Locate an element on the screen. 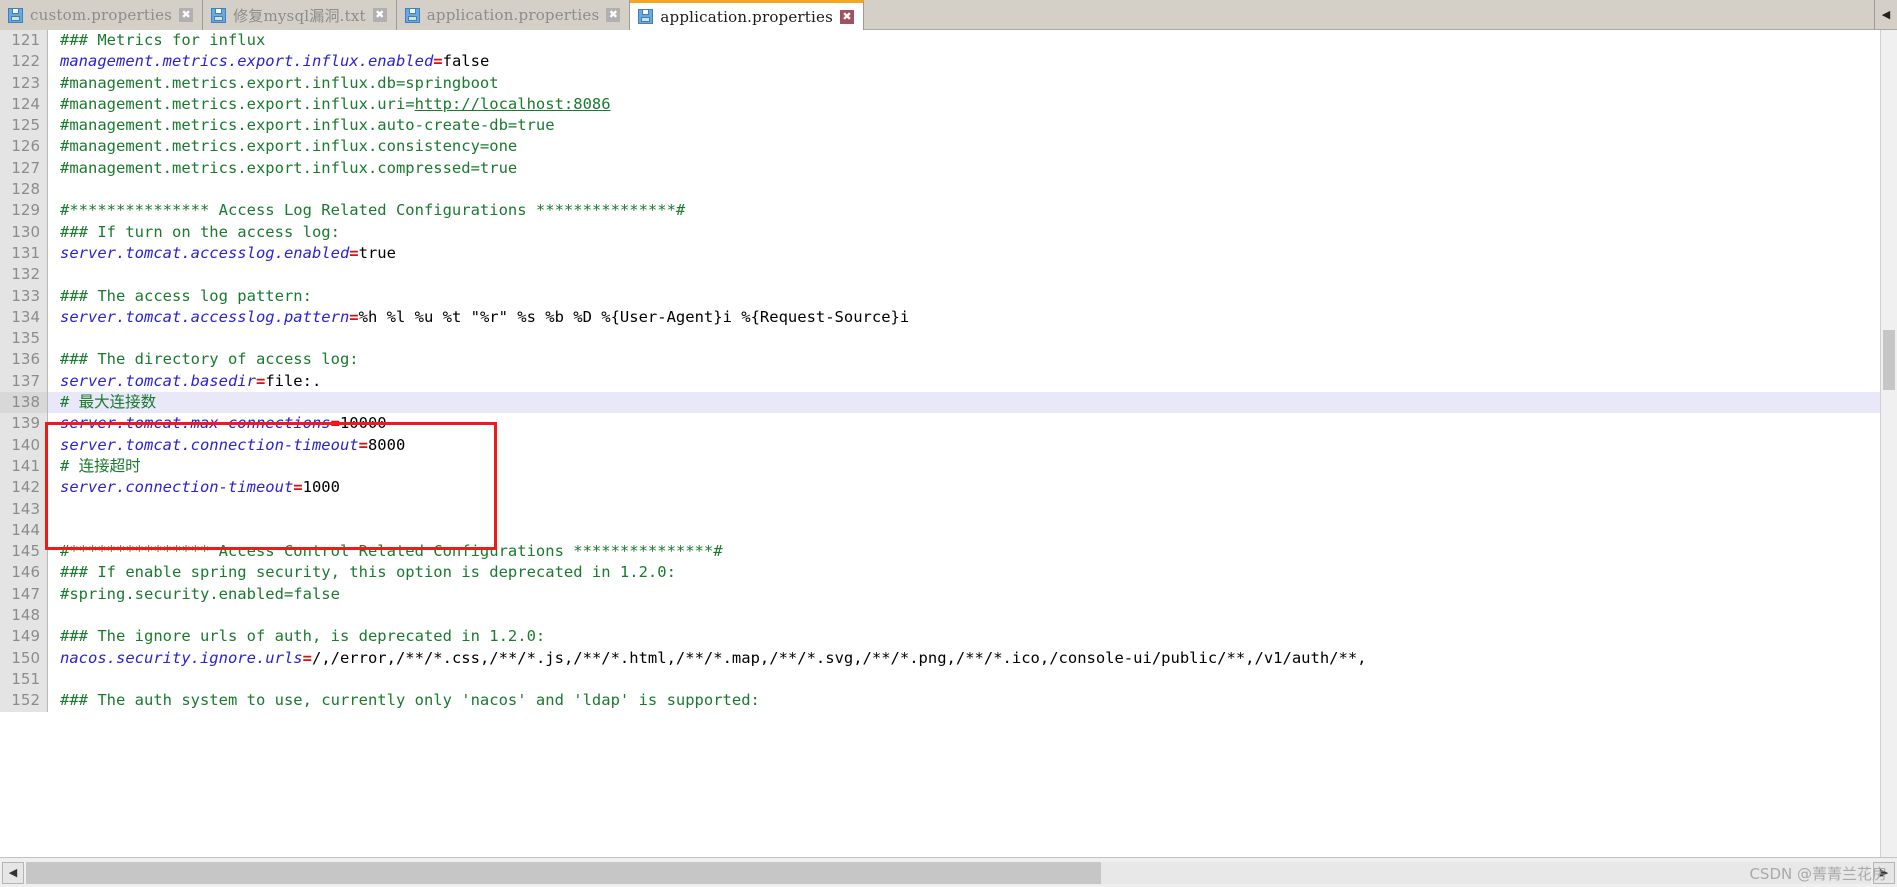 The height and width of the screenshot is (887, 1897). hscroll-left-button: ◀ is located at coordinates (13, 872).